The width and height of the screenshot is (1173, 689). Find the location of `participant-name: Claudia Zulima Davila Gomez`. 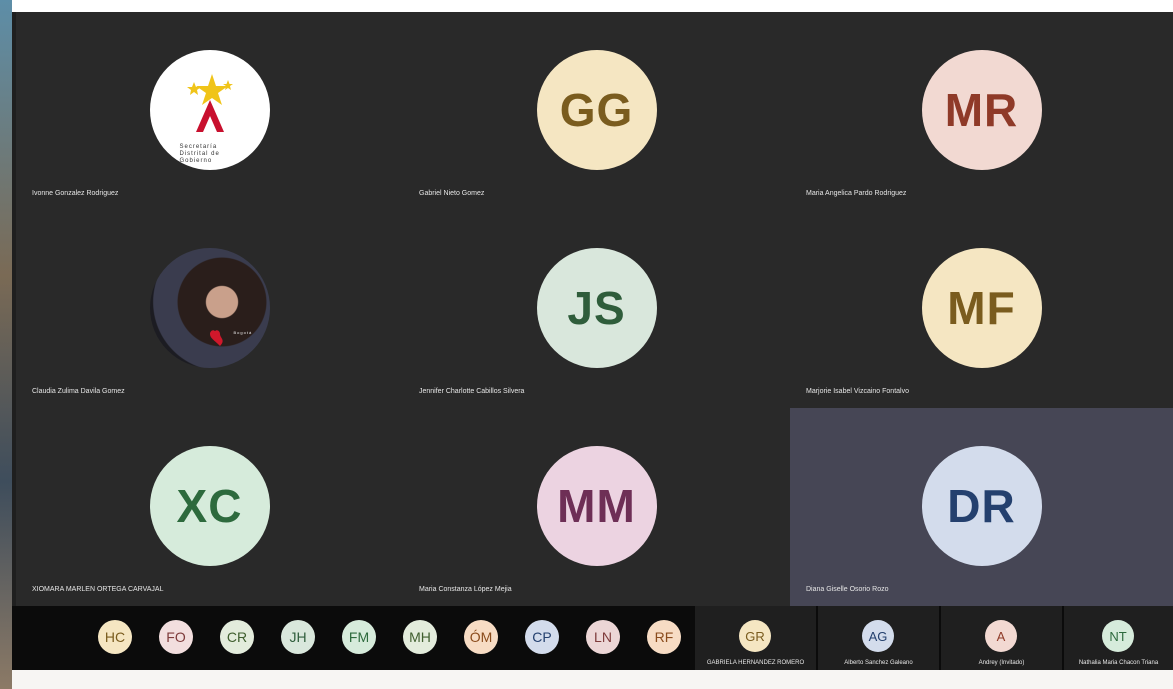

participant-name: Claudia Zulima Davila Gomez is located at coordinates (78, 391).